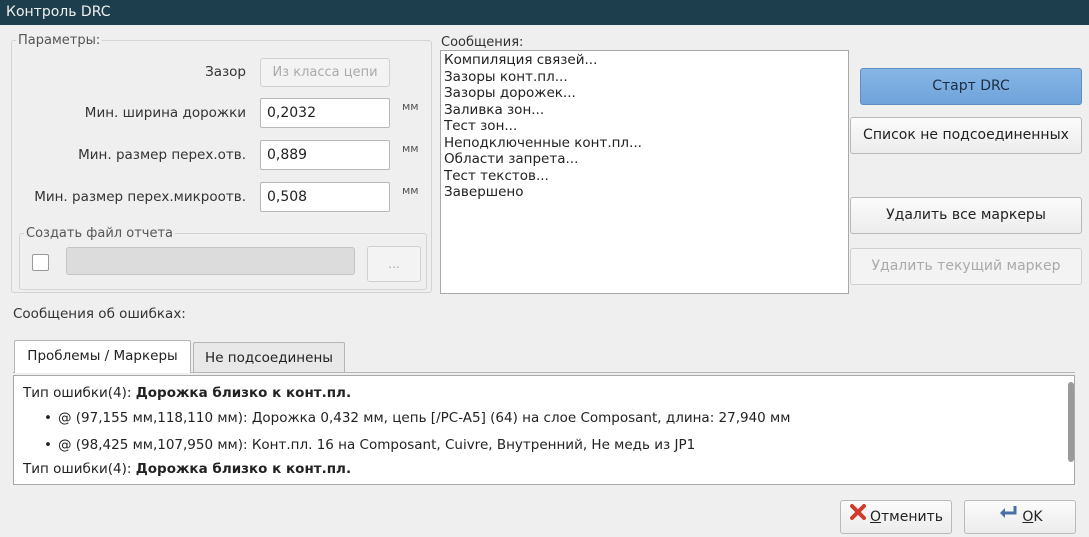 This screenshot has width=1089, height=537. I want to click on cancel-icon, so click(858, 517).